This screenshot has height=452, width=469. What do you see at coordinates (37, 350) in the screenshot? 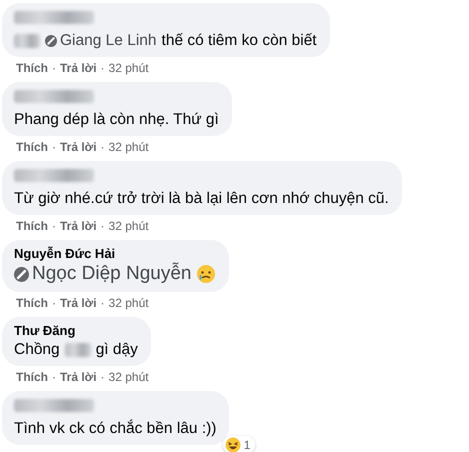
I see `comment-text: Chồng` at bounding box center [37, 350].